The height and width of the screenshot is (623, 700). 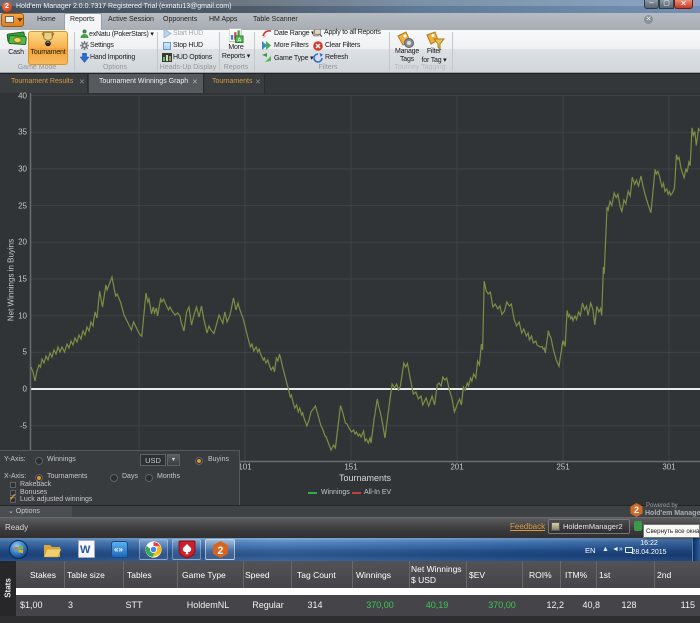 I want to click on svg-text: A, so click(x=239, y=40).